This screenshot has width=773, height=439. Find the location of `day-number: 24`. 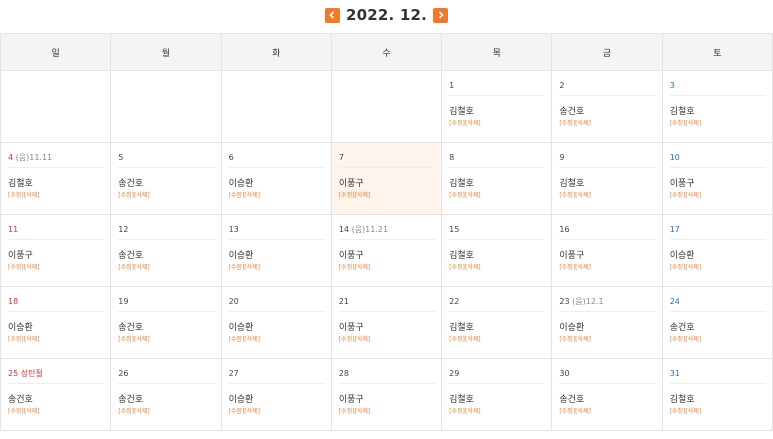

day-number: 24 is located at coordinates (674, 301).